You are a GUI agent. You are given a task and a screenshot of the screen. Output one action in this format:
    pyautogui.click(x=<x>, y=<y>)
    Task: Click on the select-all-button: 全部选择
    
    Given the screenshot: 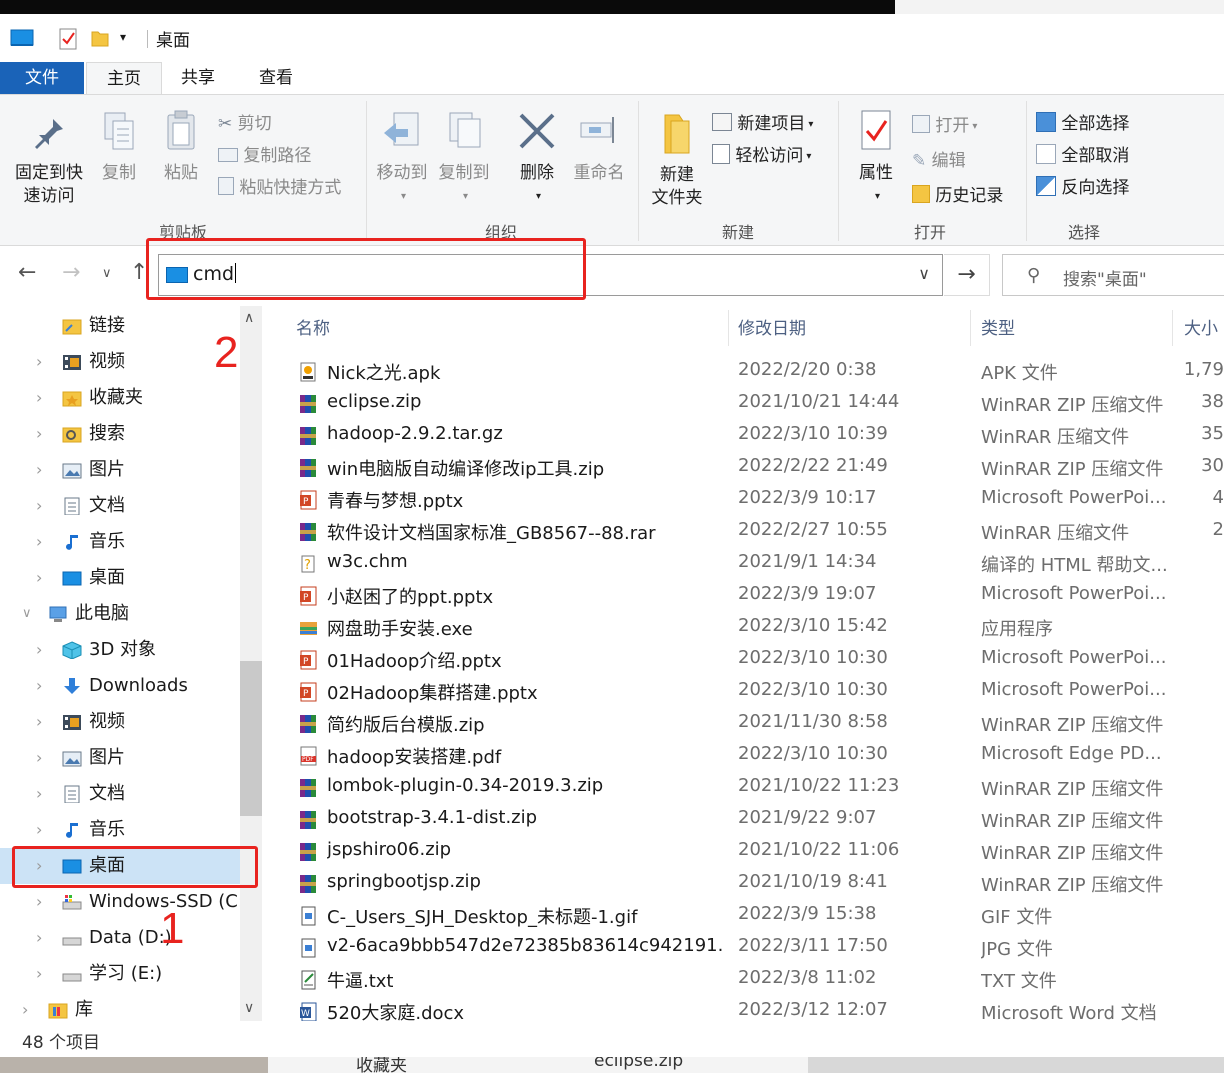 What is the action you would take?
    pyautogui.click(x=1082, y=121)
    